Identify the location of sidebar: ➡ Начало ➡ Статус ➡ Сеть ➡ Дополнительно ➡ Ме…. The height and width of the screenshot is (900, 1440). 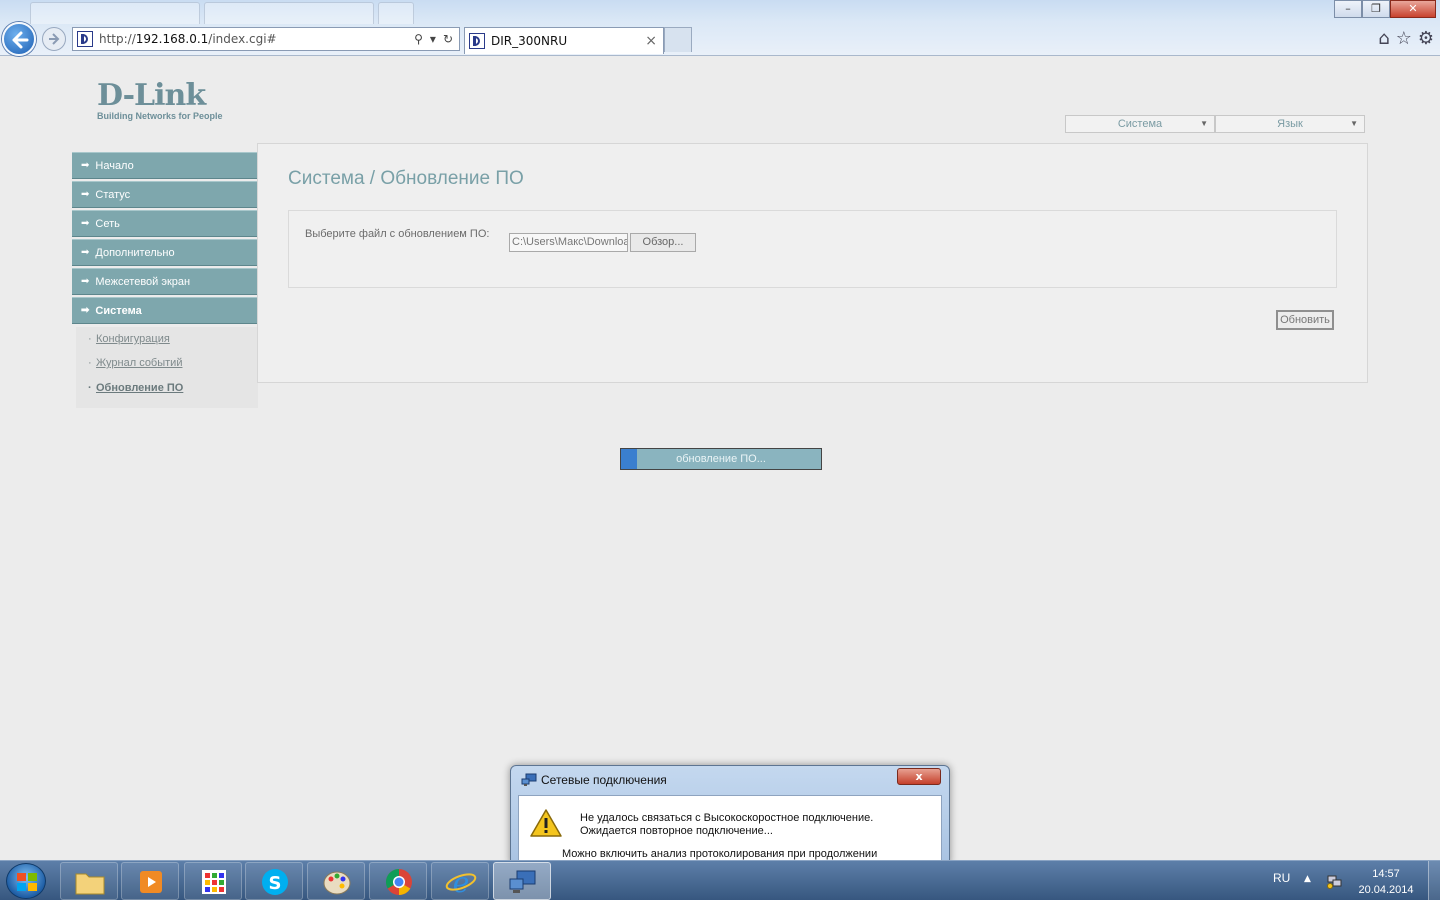
(165, 239).